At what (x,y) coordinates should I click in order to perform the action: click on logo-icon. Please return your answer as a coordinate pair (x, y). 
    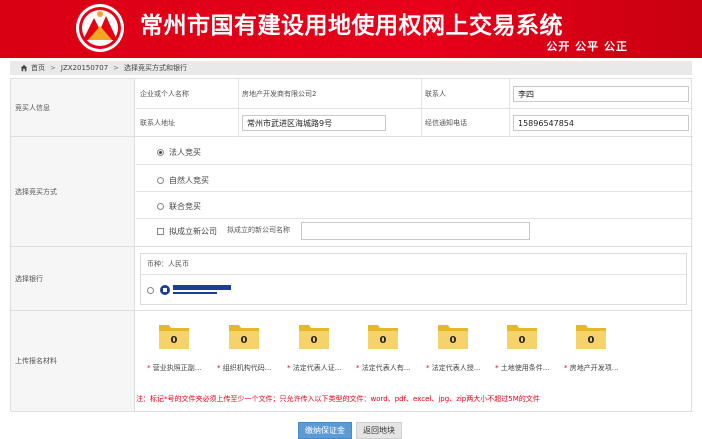
    Looking at the image, I should click on (100, 28).